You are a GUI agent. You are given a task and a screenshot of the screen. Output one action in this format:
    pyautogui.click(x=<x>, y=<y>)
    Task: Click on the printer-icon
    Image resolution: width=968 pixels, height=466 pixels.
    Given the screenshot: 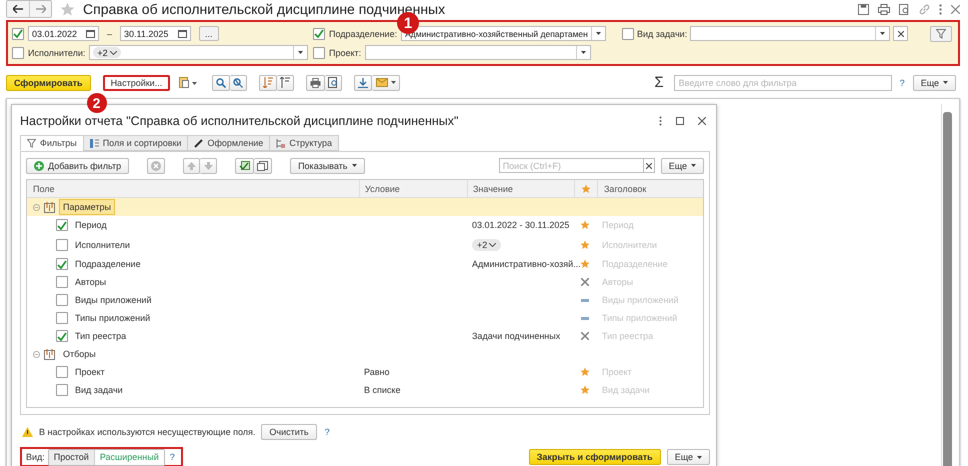 What is the action you would take?
    pyautogui.click(x=884, y=9)
    